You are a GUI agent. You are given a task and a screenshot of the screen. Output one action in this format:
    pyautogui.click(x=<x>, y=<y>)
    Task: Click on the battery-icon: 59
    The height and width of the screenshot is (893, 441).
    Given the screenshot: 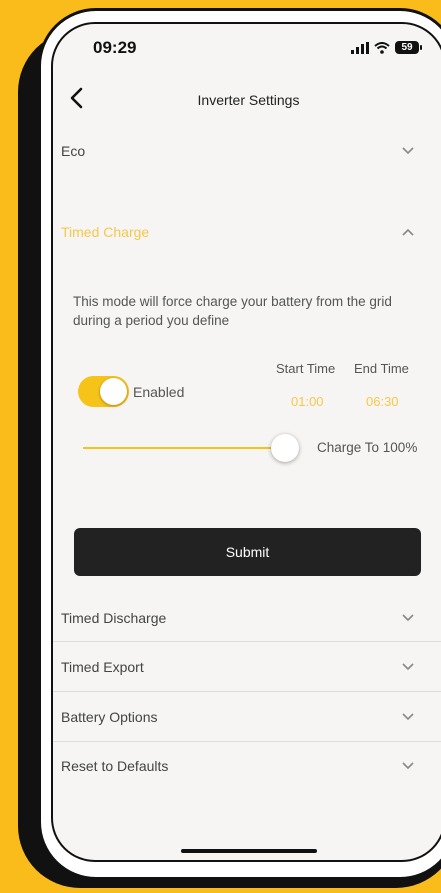 What is the action you would take?
    pyautogui.click(x=407, y=47)
    